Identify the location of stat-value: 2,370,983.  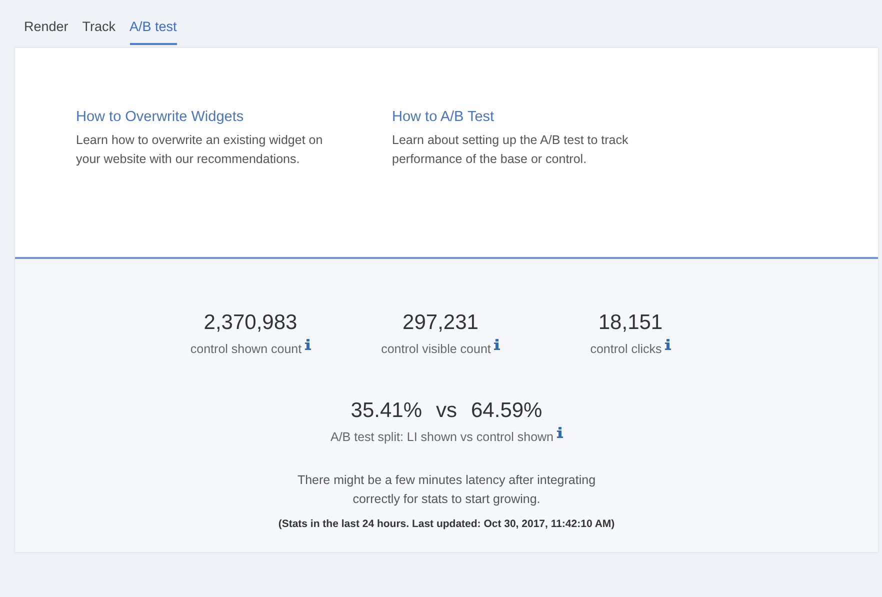
(251, 323).